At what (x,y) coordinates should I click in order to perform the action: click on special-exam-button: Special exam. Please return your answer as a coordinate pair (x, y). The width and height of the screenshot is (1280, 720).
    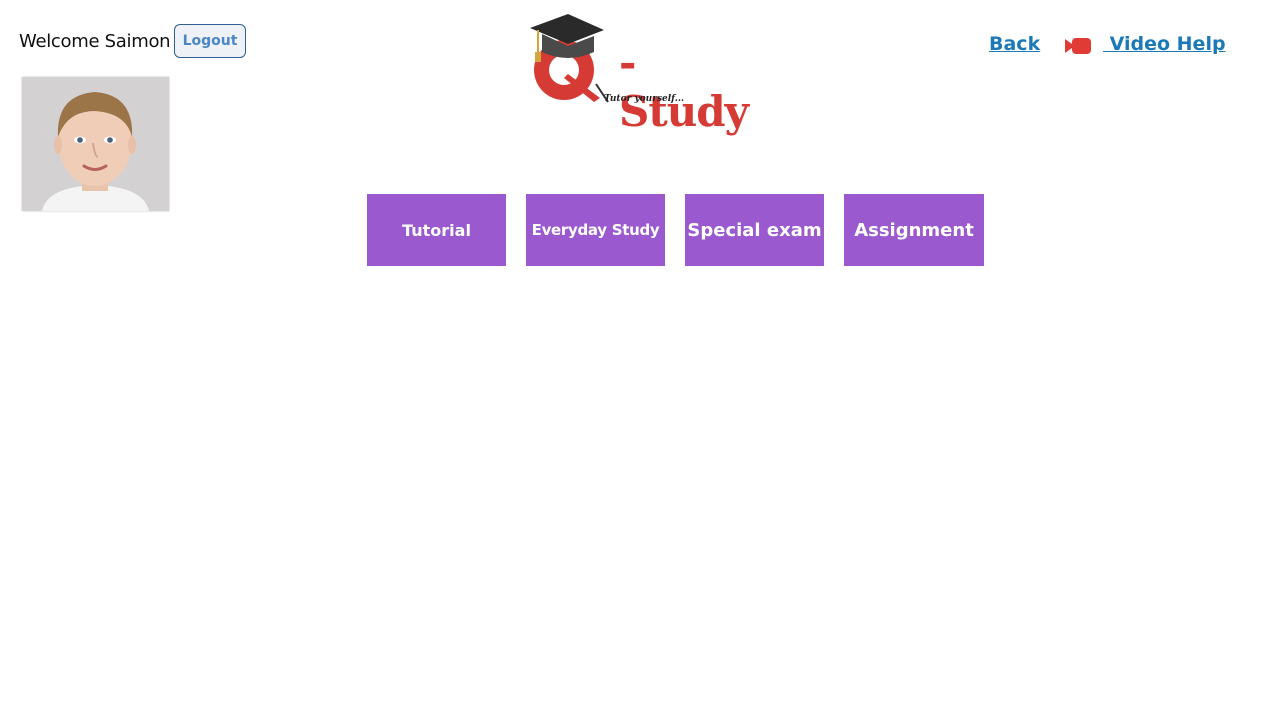
    Looking at the image, I should click on (754, 230).